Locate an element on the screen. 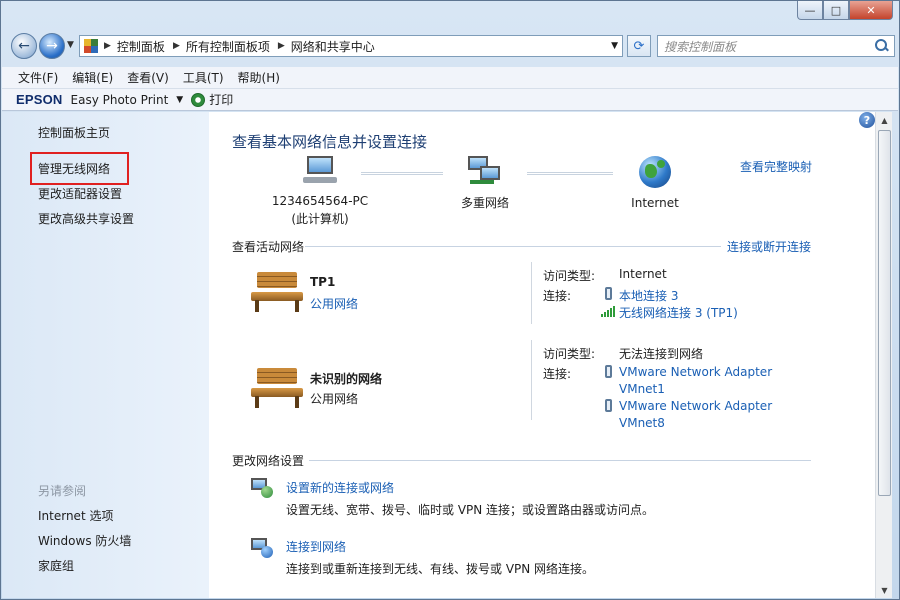  computer-icon is located at coordinates (320, 171).